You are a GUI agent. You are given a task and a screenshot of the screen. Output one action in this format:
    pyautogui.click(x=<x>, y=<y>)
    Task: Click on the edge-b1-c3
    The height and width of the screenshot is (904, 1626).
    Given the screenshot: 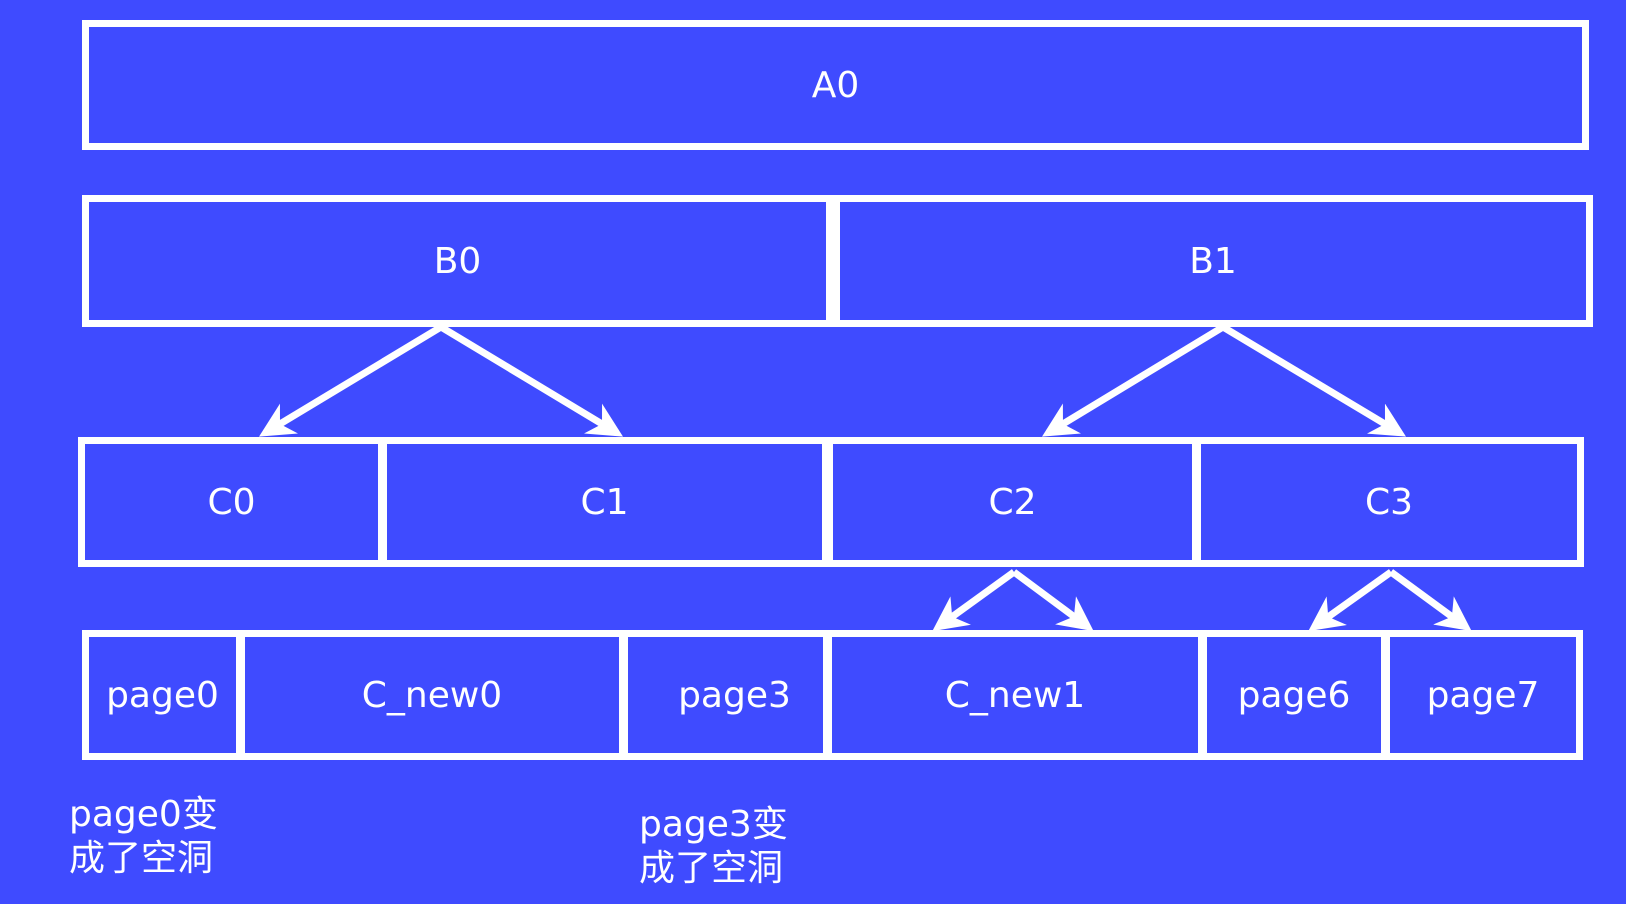 What is the action you would take?
    pyautogui.click(x=1314, y=380)
    